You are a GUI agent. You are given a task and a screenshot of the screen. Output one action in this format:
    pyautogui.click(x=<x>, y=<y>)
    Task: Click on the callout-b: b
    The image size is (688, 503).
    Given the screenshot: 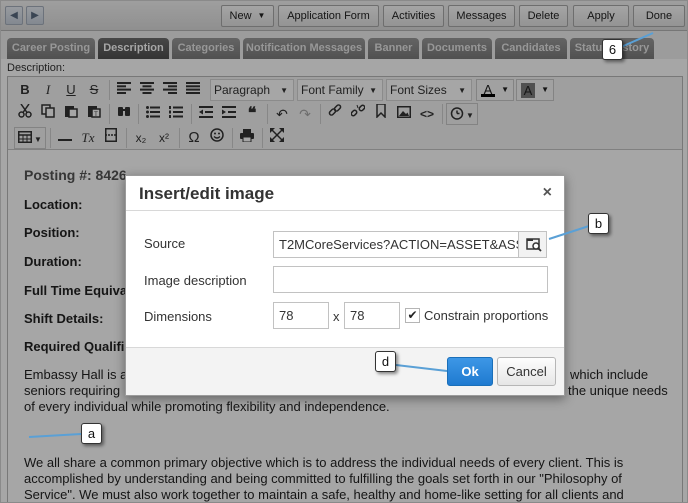 What is the action you would take?
    pyautogui.click(x=598, y=223)
    